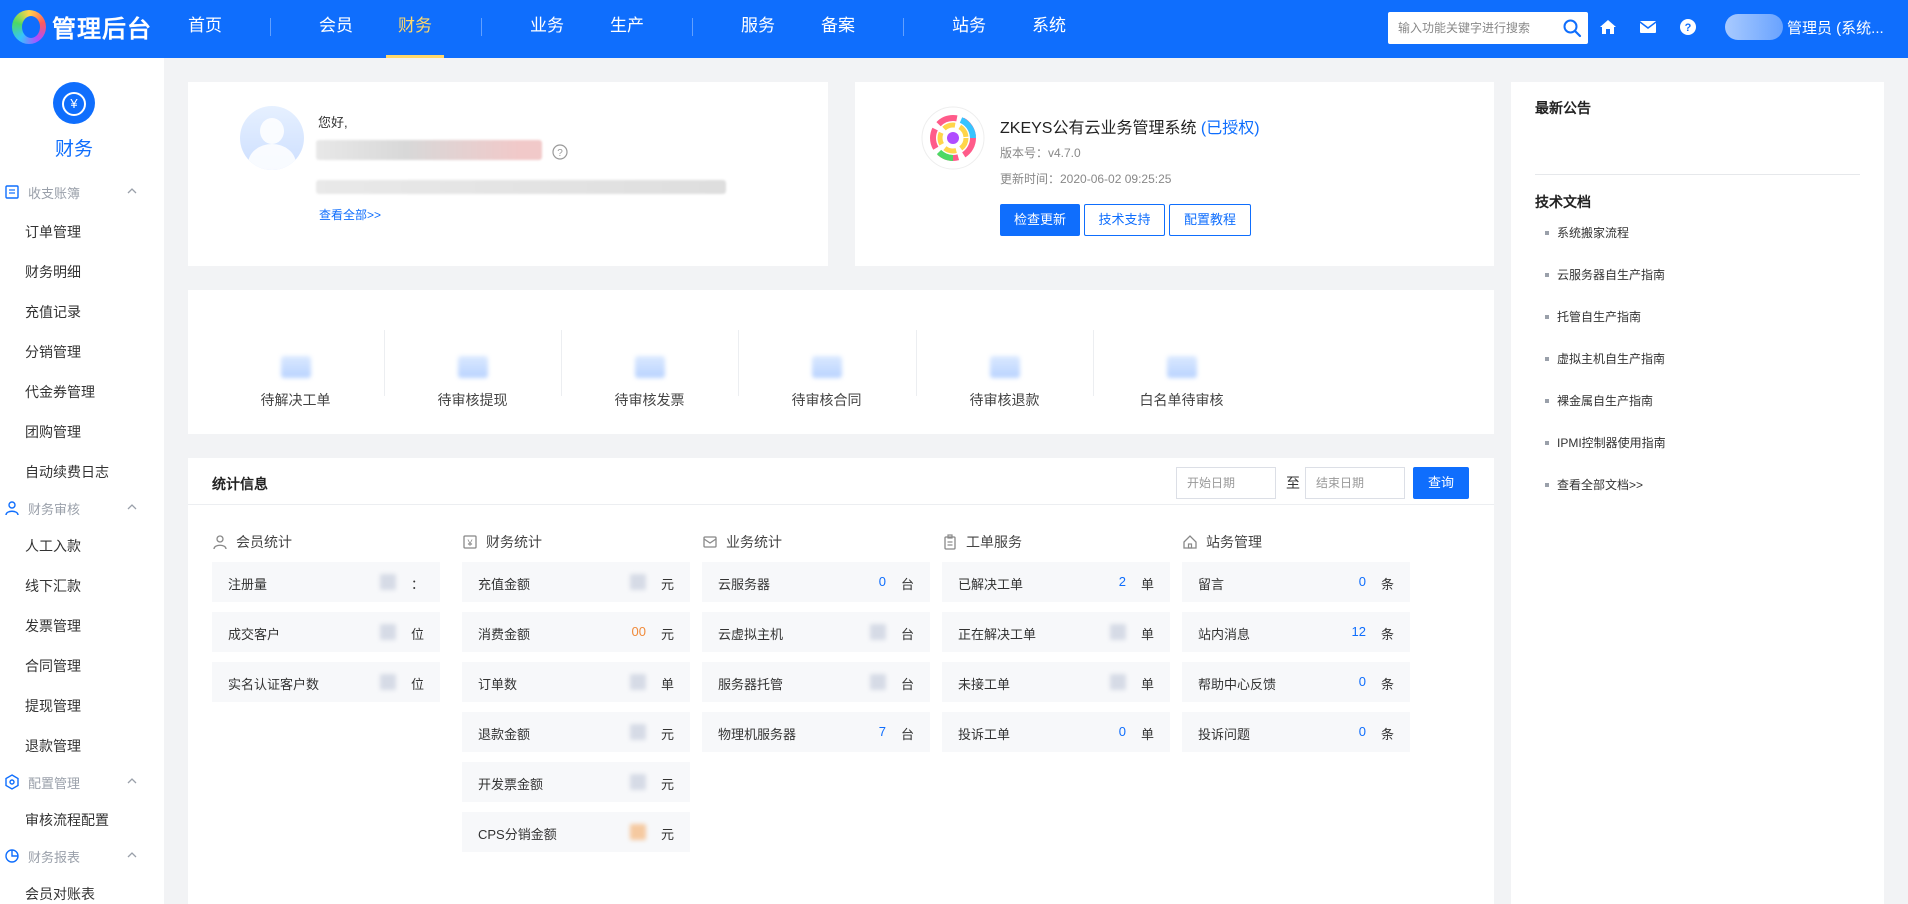  Describe the element at coordinates (67, 820) in the screenshot. I see `sidebar-item-review-flow: 审核流程配置` at that location.